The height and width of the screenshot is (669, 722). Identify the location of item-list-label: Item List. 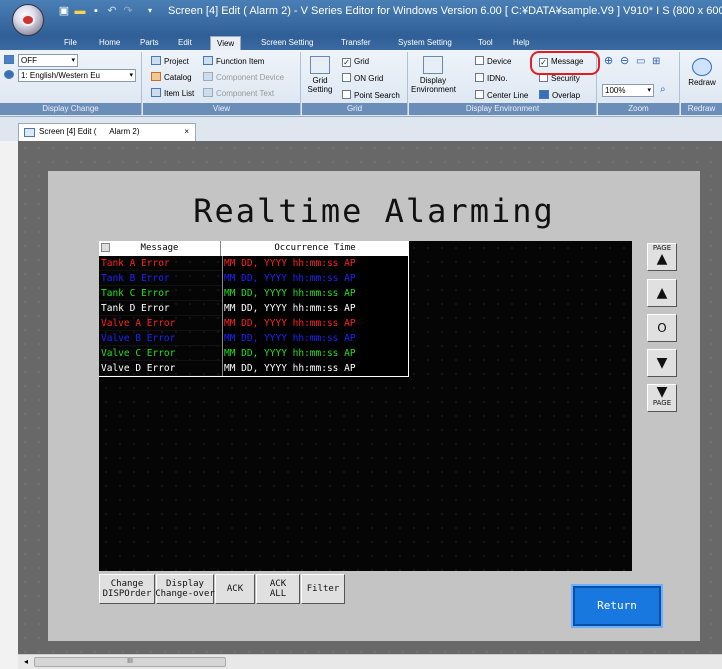
(179, 93).